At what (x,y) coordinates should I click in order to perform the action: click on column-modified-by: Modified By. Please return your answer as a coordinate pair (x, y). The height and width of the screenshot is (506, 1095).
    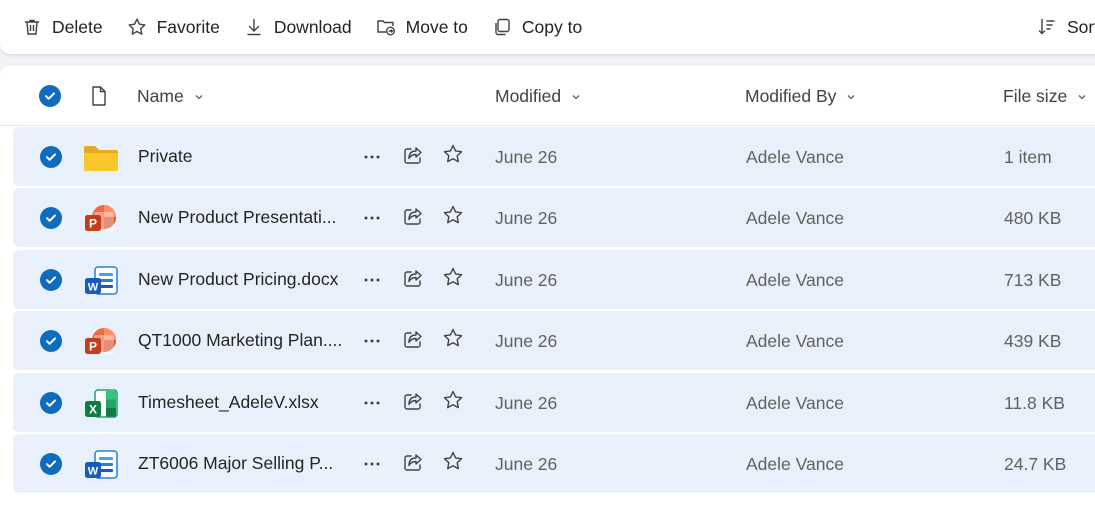
    Looking at the image, I should click on (800, 96).